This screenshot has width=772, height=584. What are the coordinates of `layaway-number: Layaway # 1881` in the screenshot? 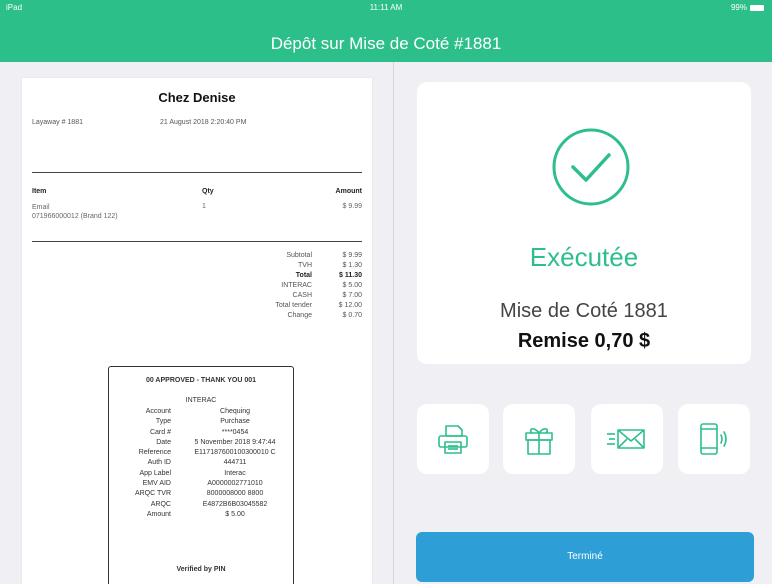 It's located at (57, 122).